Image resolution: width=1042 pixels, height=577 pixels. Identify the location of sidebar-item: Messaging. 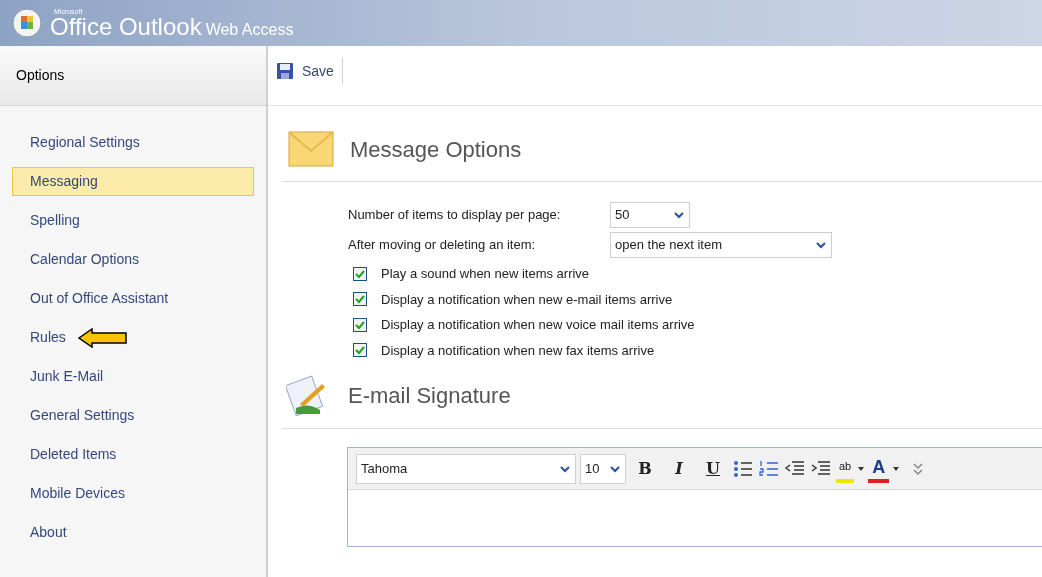
(133, 181).